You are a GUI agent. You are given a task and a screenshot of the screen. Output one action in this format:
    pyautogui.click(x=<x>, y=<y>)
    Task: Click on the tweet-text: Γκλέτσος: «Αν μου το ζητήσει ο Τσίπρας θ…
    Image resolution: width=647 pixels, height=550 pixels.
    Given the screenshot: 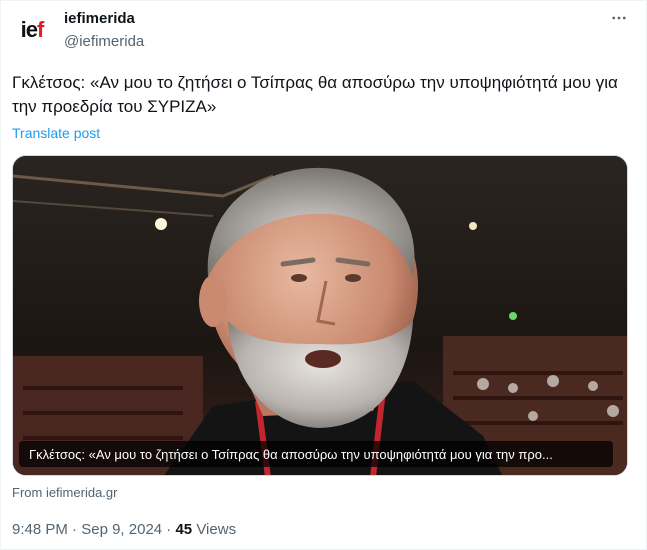 What is the action you would take?
    pyautogui.click(x=315, y=94)
    